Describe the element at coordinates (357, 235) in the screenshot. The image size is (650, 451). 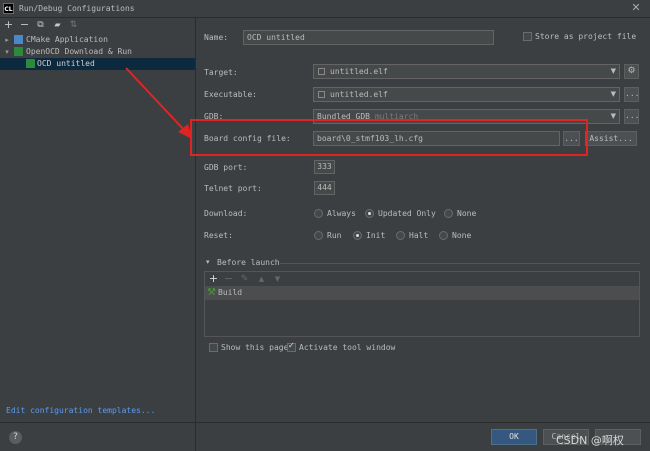
I see `reset-init-radio` at that location.